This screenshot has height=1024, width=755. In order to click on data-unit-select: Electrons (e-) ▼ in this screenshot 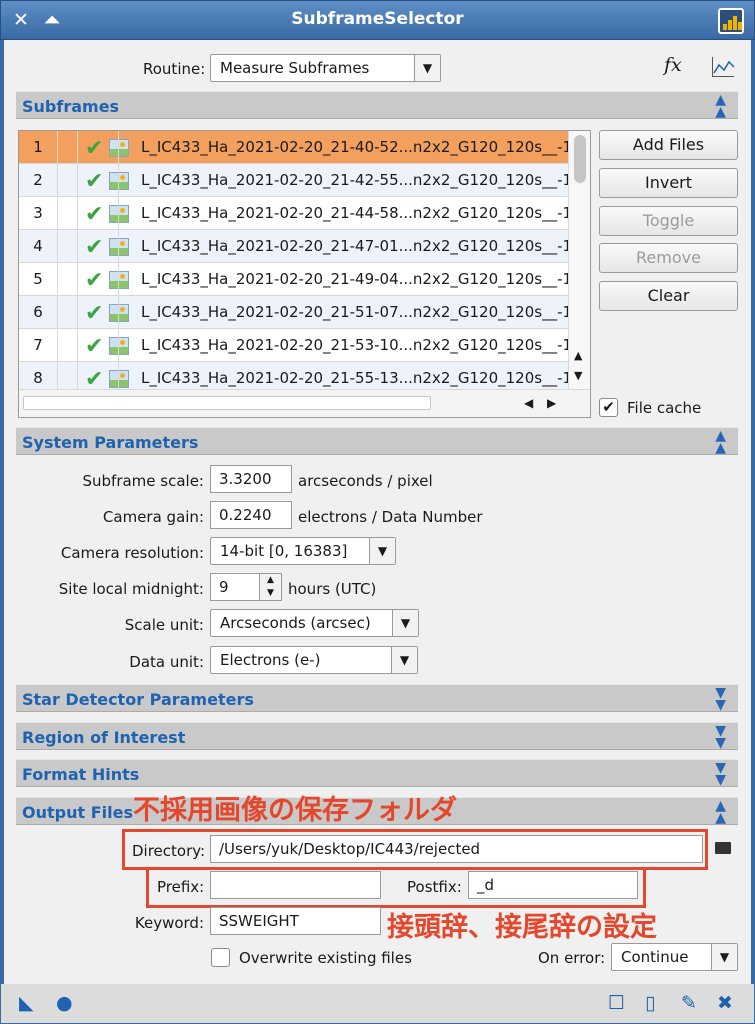, I will do `click(314, 660)`.